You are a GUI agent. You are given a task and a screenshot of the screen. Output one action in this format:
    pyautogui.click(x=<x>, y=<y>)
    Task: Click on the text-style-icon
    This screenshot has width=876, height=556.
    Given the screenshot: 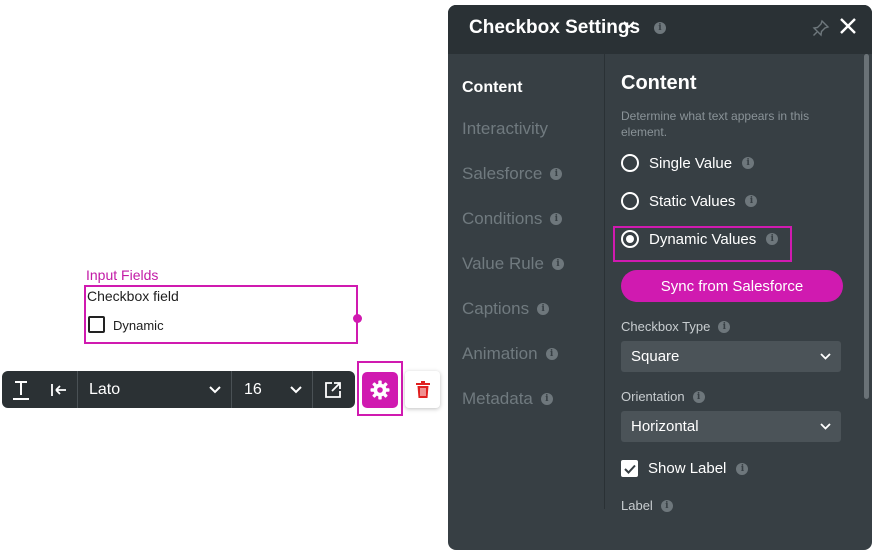 What is the action you would take?
    pyautogui.click(x=21, y=390)
    